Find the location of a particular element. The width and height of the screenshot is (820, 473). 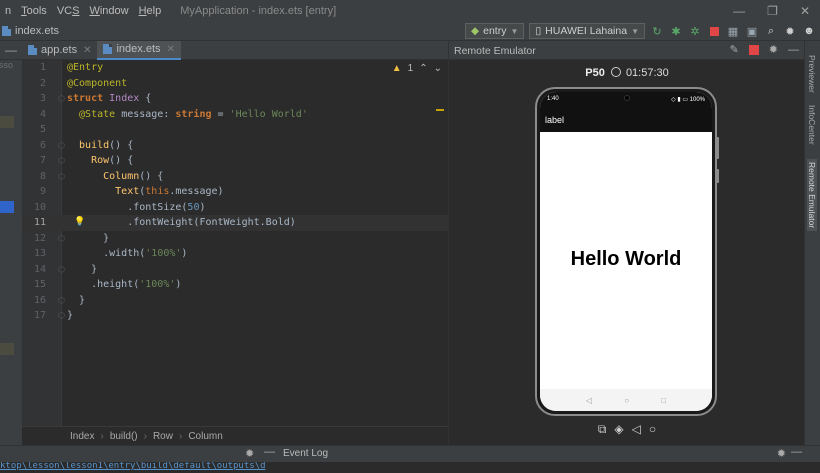

chevron-down-icon: ▼ is located at coordinates (514, 31).